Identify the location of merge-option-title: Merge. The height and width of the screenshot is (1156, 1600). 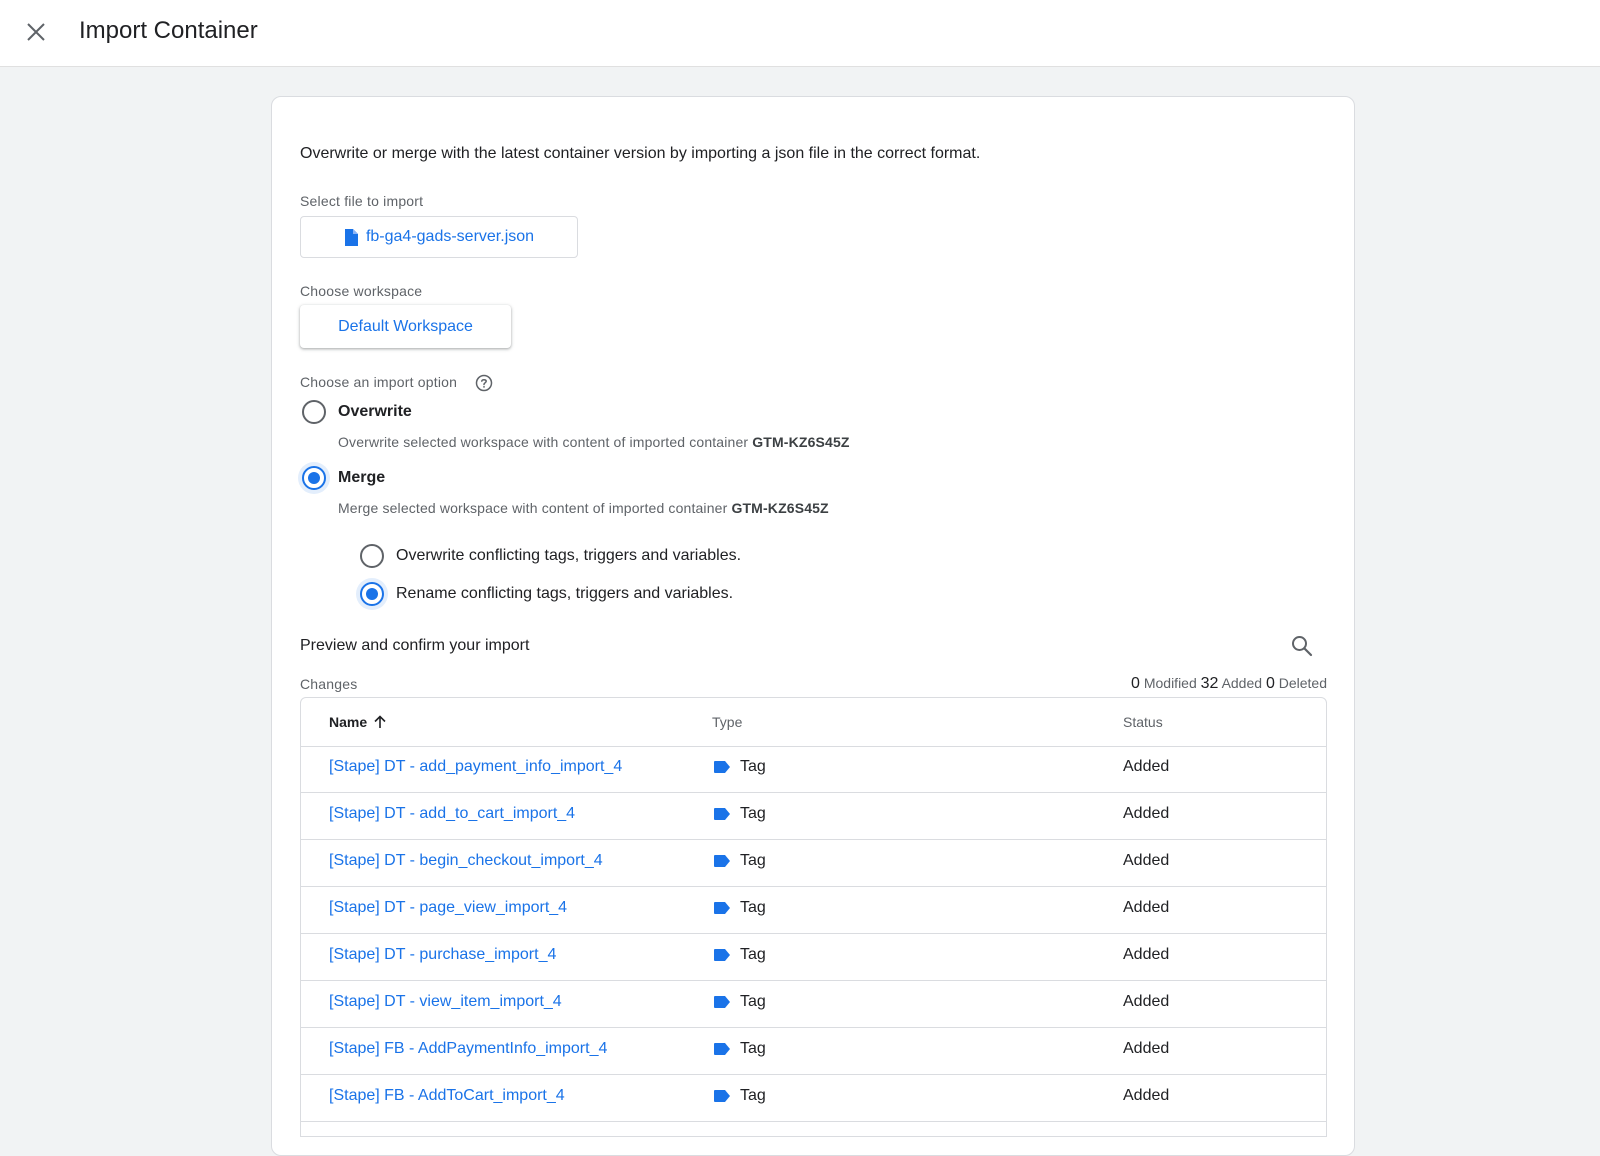
(362, 477).